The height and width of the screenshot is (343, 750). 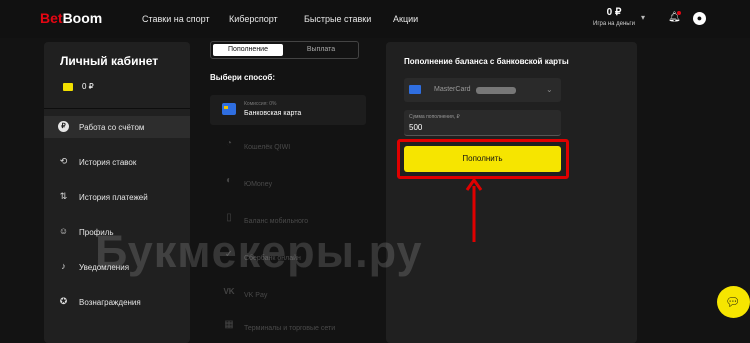 I want to click on masked-card-number, so click(x=496, y=90).